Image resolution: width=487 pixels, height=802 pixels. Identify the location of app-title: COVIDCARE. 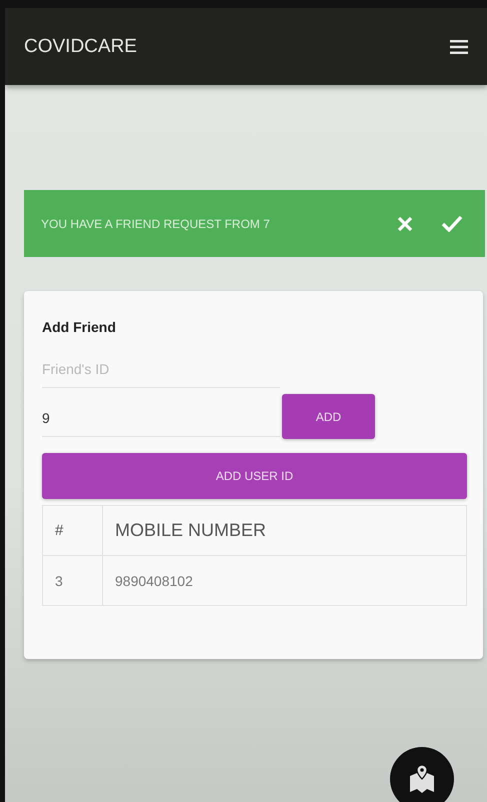
(80, 47).